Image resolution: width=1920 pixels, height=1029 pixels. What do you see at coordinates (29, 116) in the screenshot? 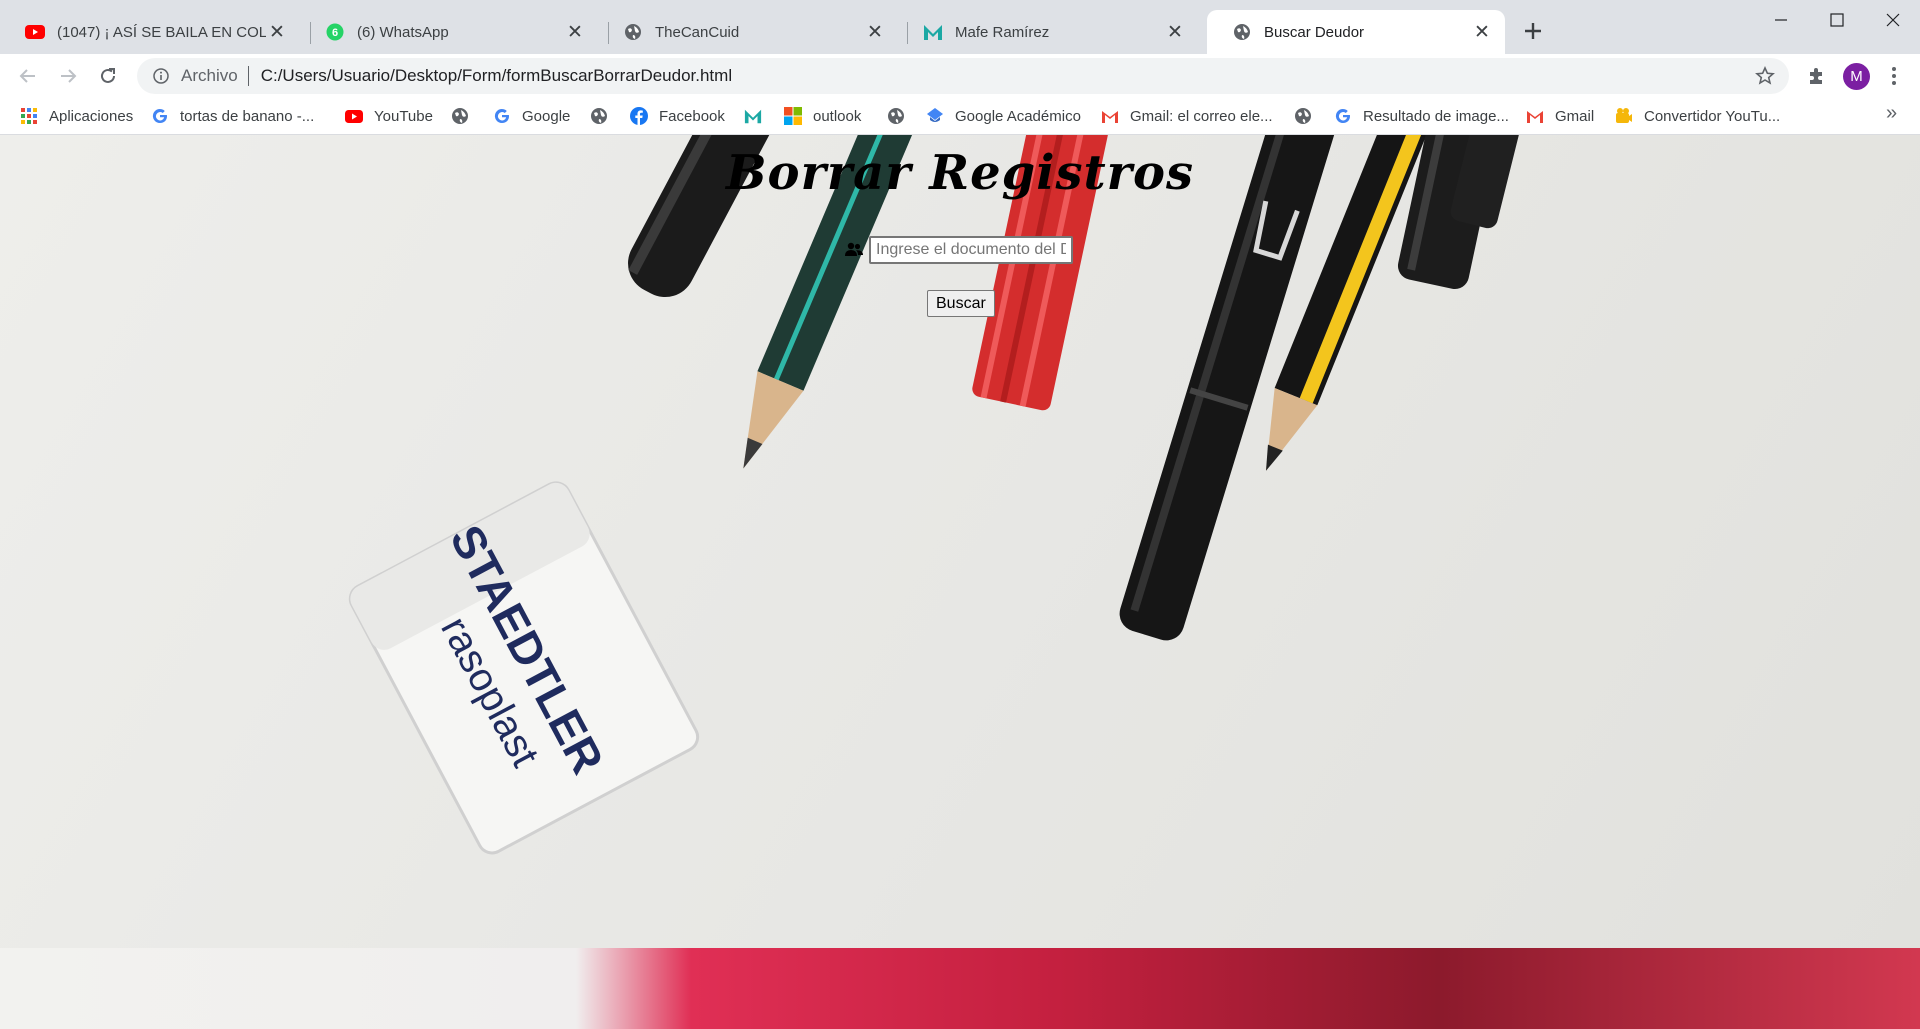
I see `apps-grid-icon` at bounding box center [29, 116].